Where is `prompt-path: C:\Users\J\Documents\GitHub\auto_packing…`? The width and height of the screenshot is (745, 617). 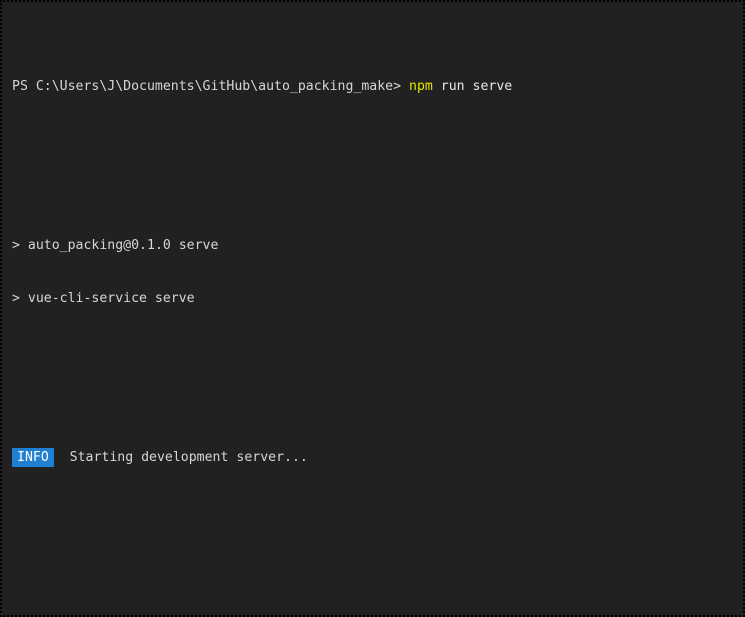
prompt-path: C:\Users\J\Documents\GitHub\auto_packing… is located at coordinates (214, 87).